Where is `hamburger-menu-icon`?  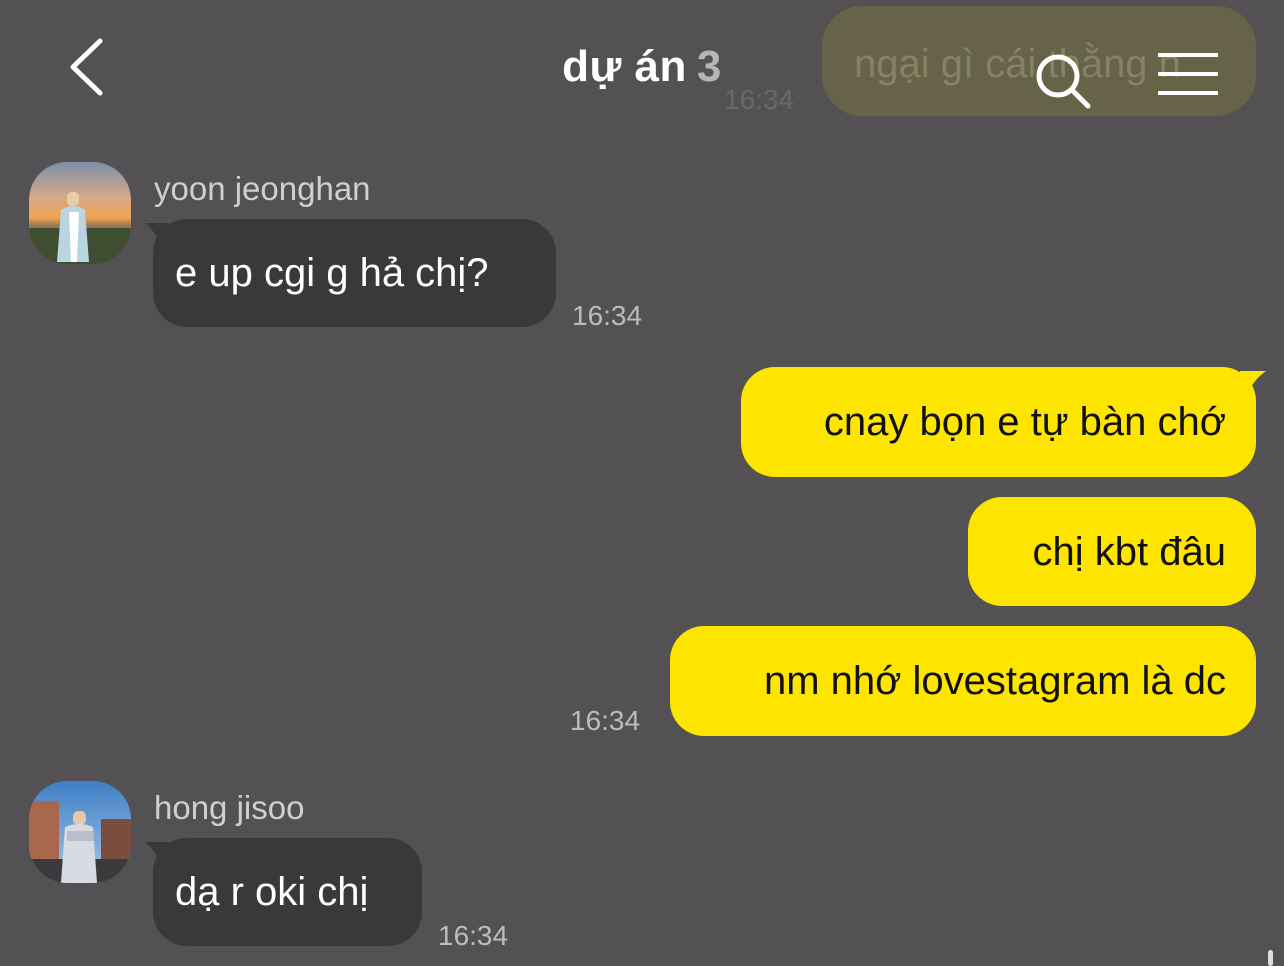
hamburger-menu-icon is located at coordinates (1188, 74).